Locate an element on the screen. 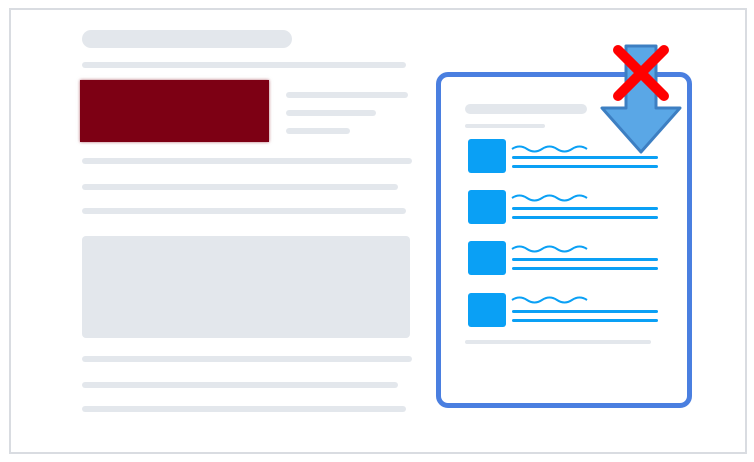  sidebar-title-placeholder is located at coordinates (526, 109).